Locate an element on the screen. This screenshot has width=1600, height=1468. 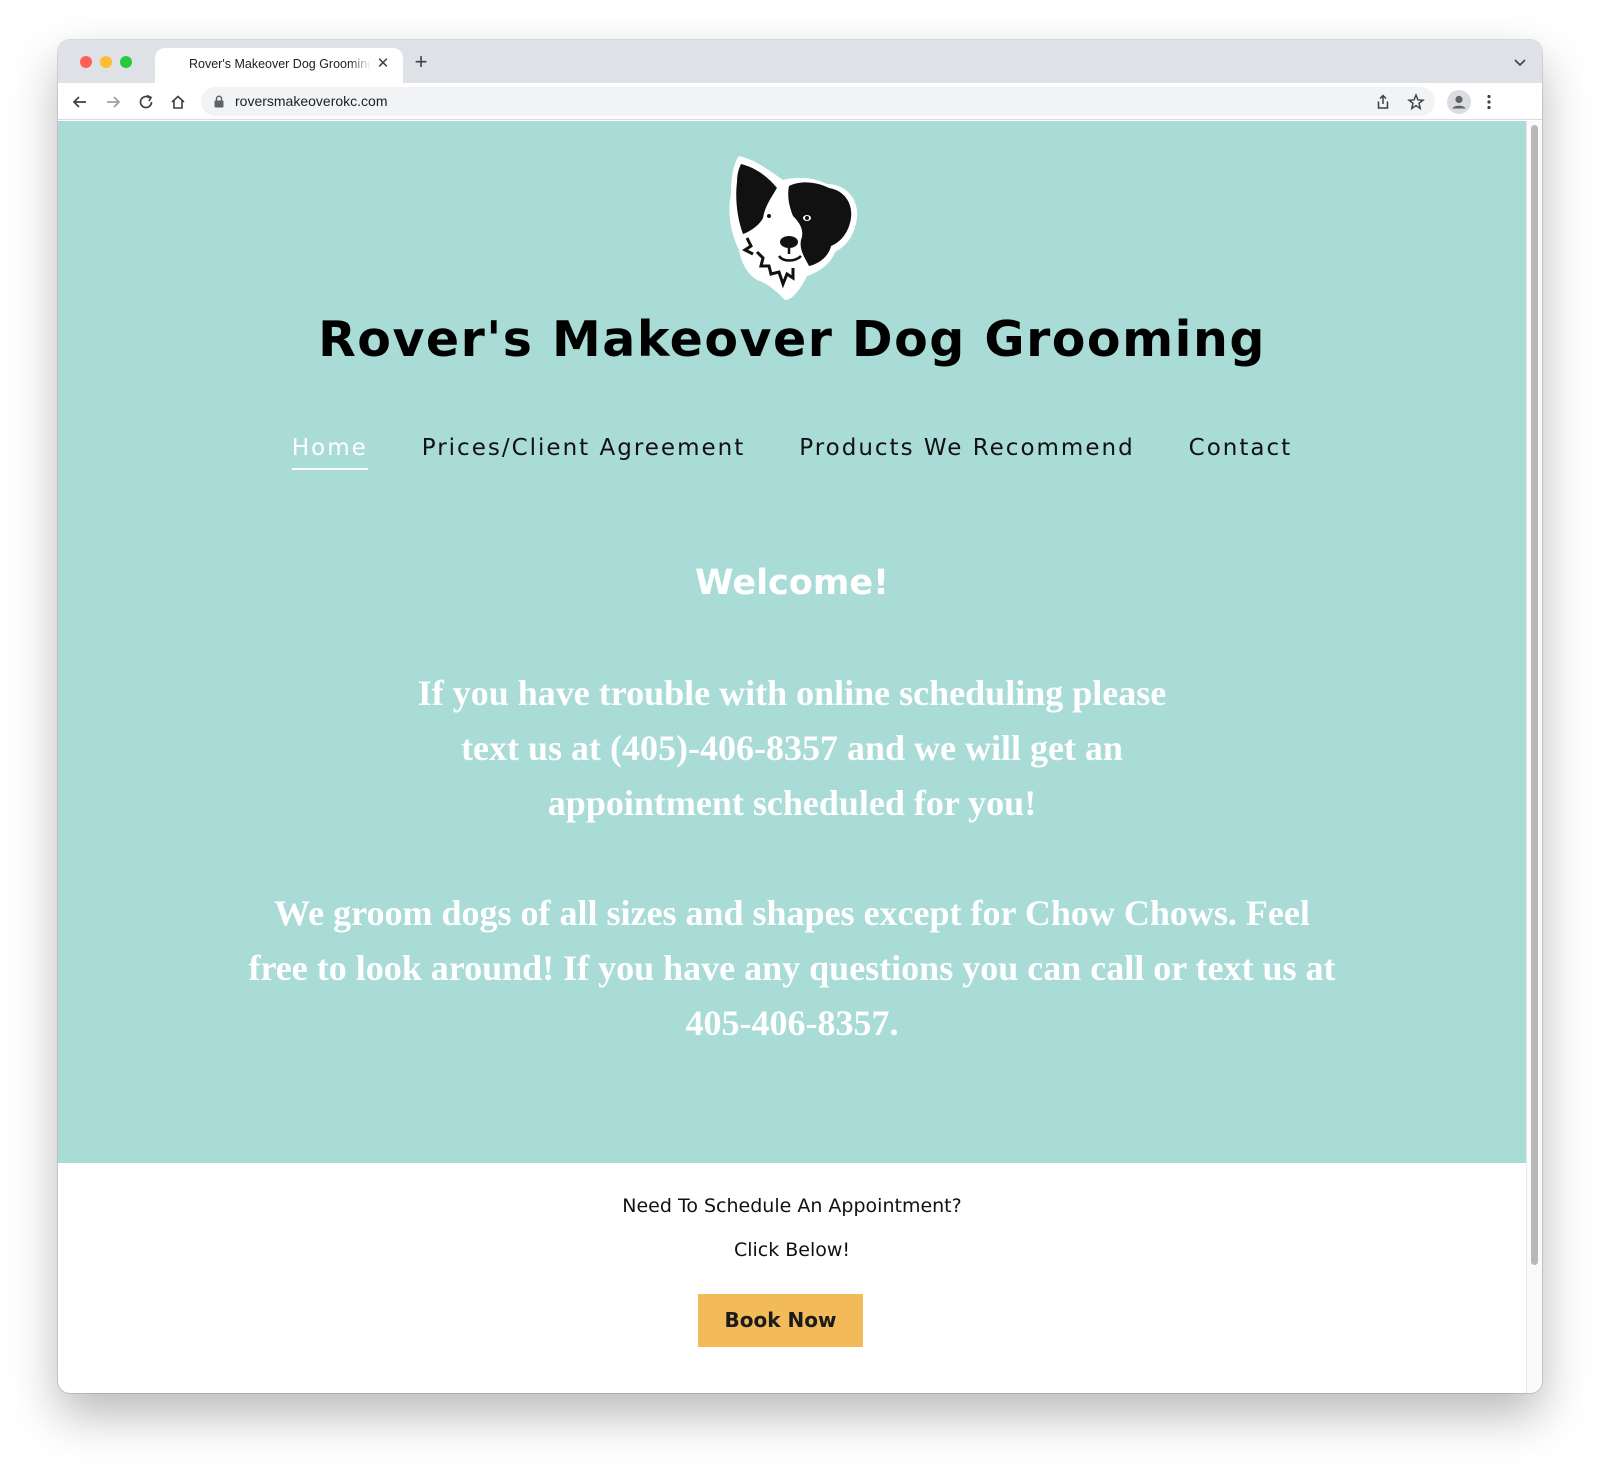
close-window-button is located at coordinates (86, 62).